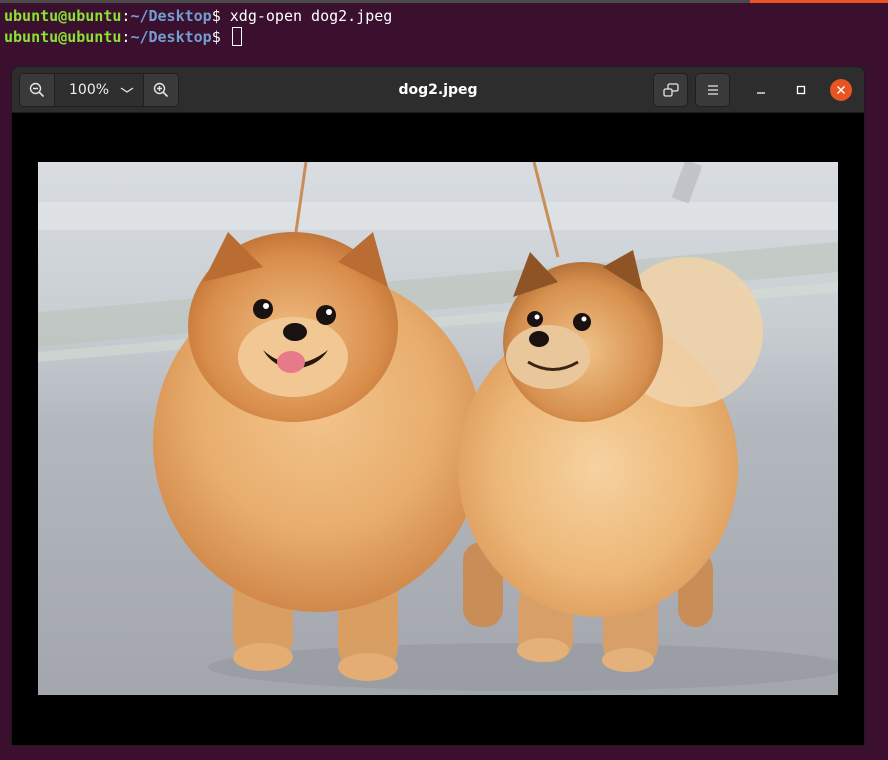 This screenshot has width=888, height=760. I want to click on close-button, so click(841, 90).